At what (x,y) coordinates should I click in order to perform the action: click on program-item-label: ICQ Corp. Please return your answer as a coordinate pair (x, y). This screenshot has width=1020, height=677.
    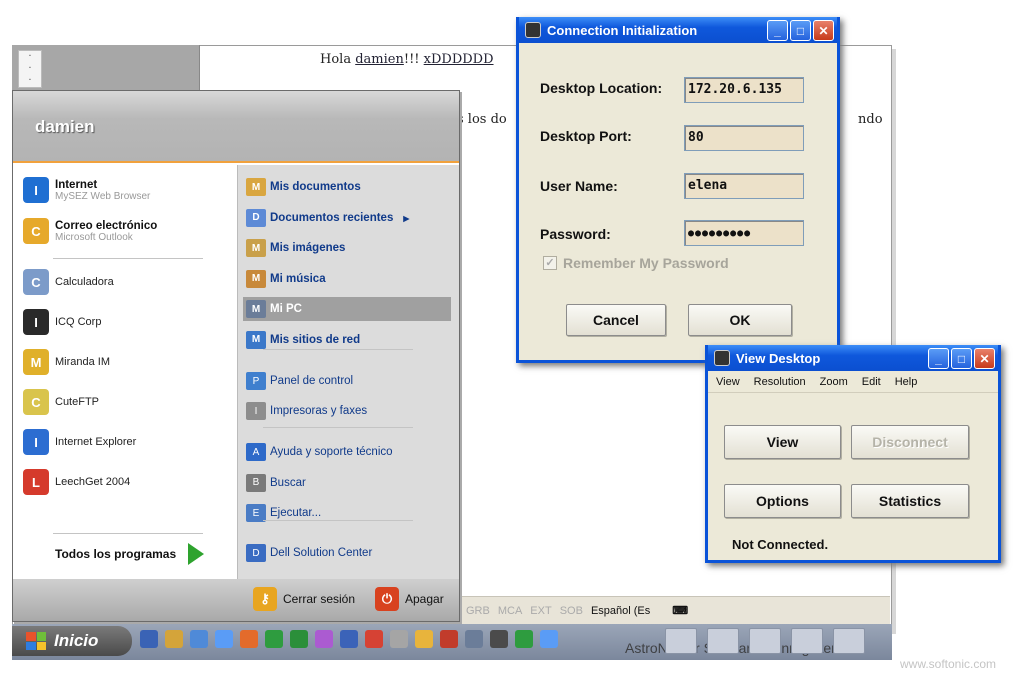
    Looking at the image, I should click on (78, 322).